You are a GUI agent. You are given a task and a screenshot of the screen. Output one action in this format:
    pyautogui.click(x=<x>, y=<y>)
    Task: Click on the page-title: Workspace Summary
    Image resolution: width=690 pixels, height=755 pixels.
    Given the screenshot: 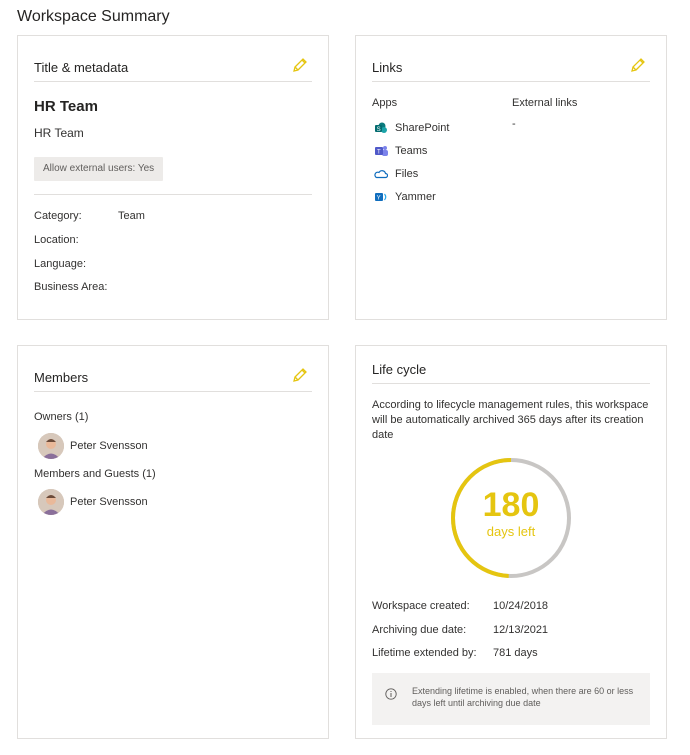 What is the action you would take?
    pyautogui.click(x=93, y=16)
    